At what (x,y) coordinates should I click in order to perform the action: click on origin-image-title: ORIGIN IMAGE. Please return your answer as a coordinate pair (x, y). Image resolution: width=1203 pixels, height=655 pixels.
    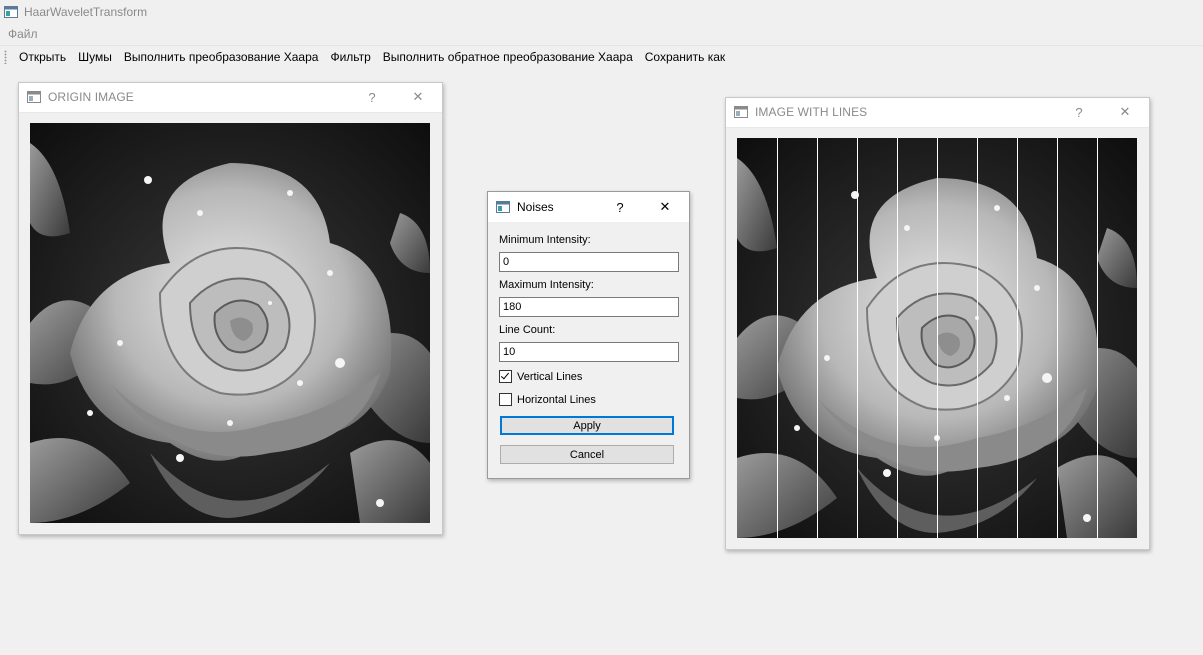
    Looking at the image, I should click on (91, 97).